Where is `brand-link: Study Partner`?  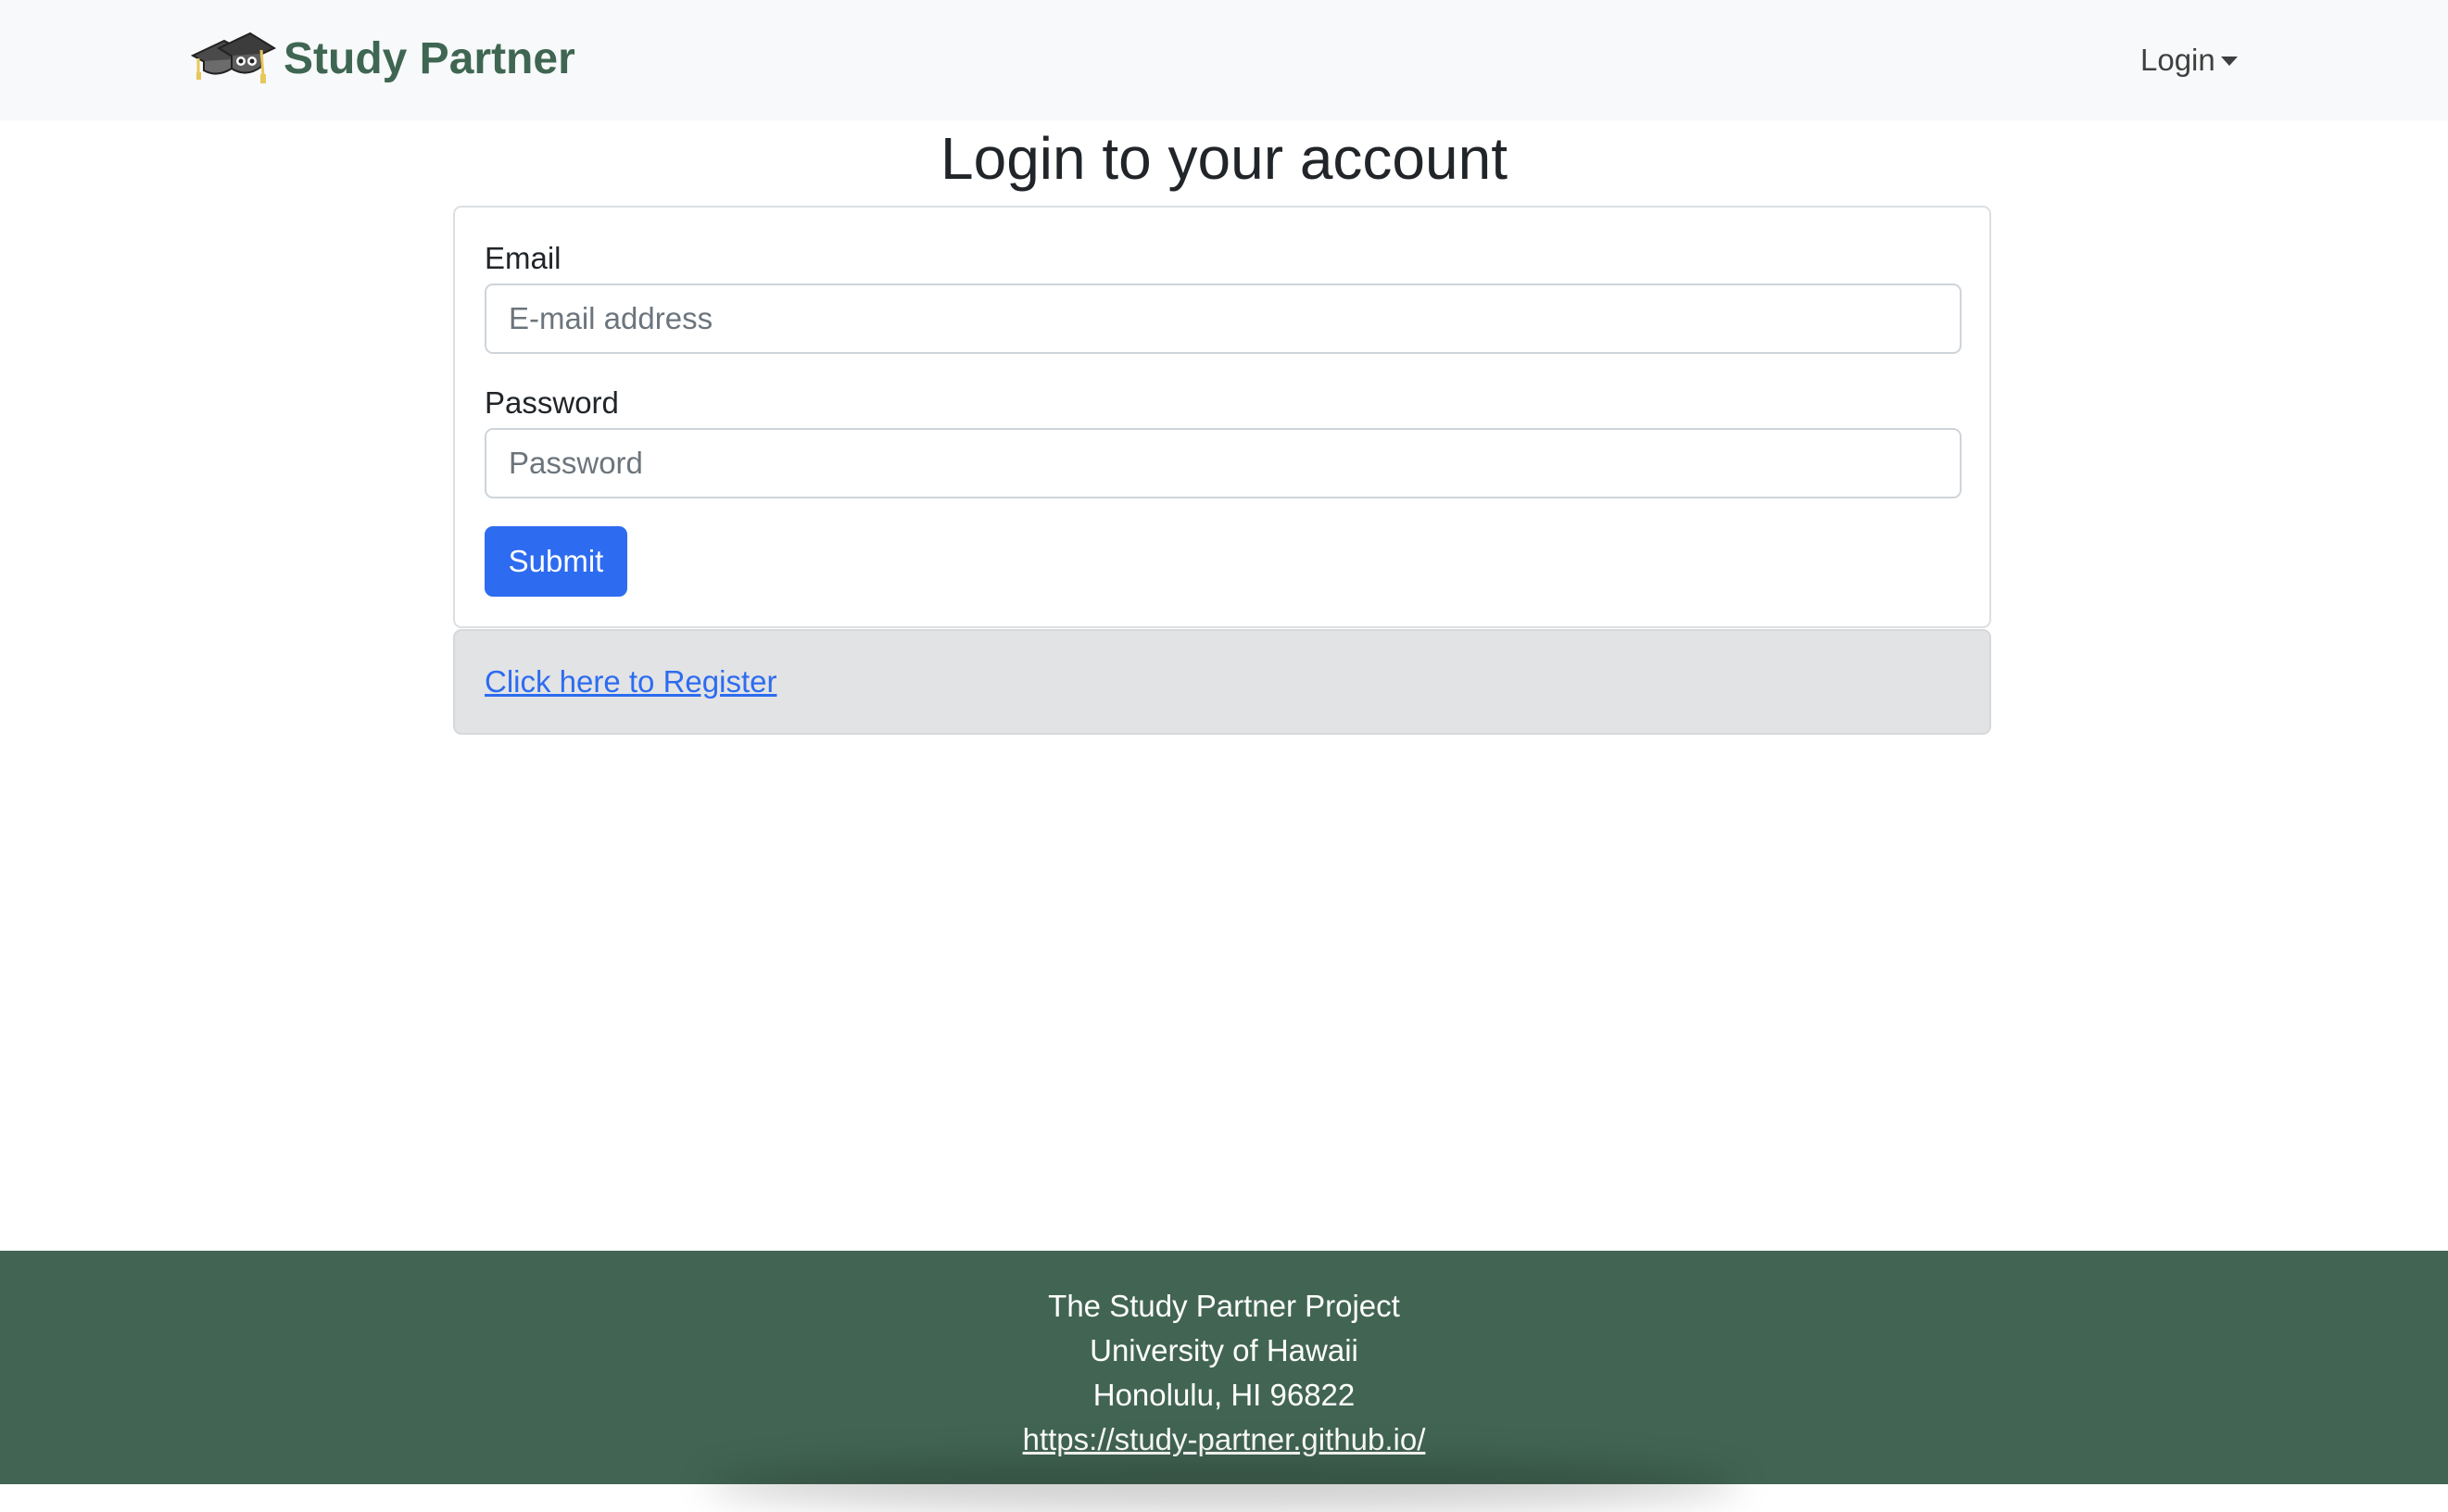
brand-link: Study Partner is located at coordinates (383, 58).